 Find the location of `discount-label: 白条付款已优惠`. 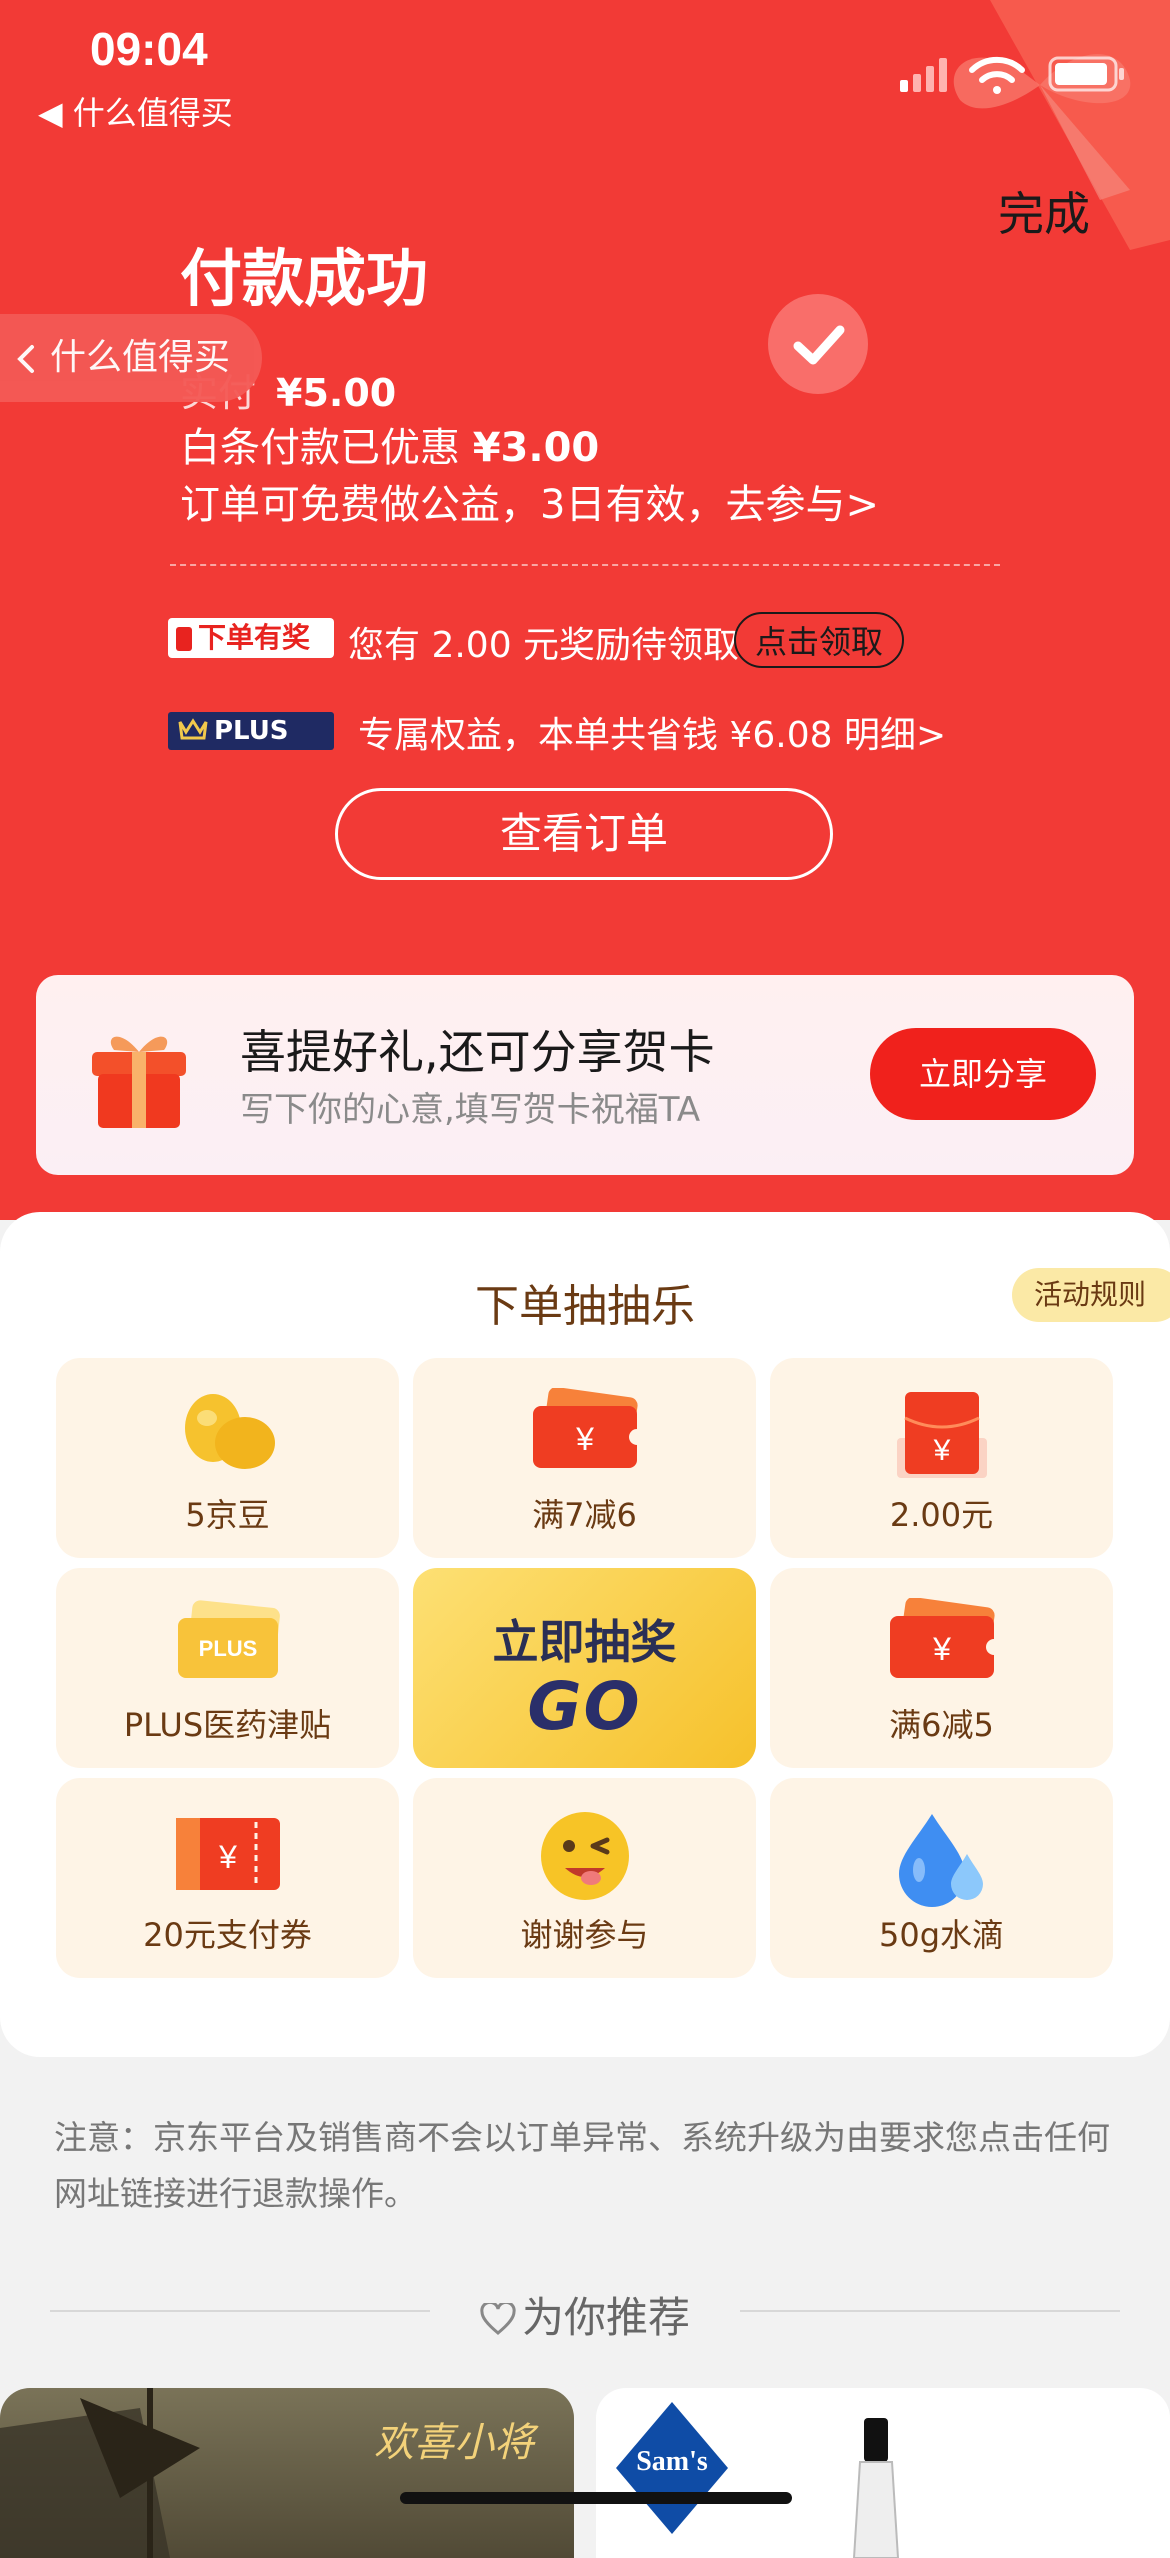

discount-label: 白条付款已优惠 is located at coordinates (320, 448).